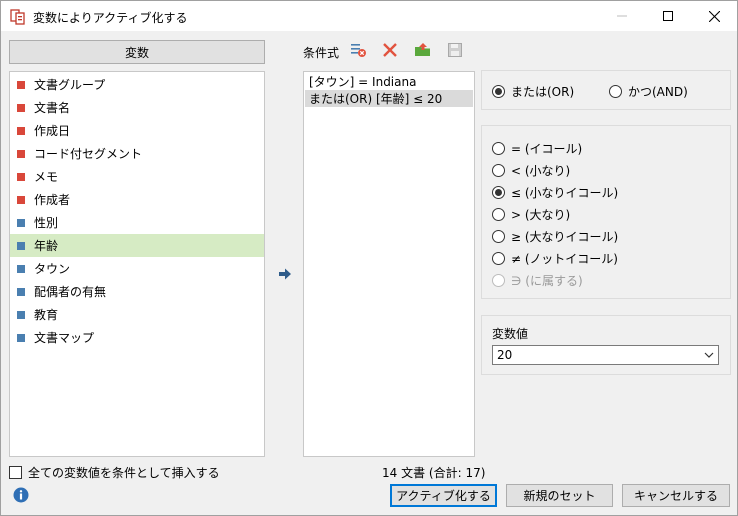 The width and height of the screenshot is (738, 516). I want to click on variable-label: 配偶者の有無, so click(70, 292).